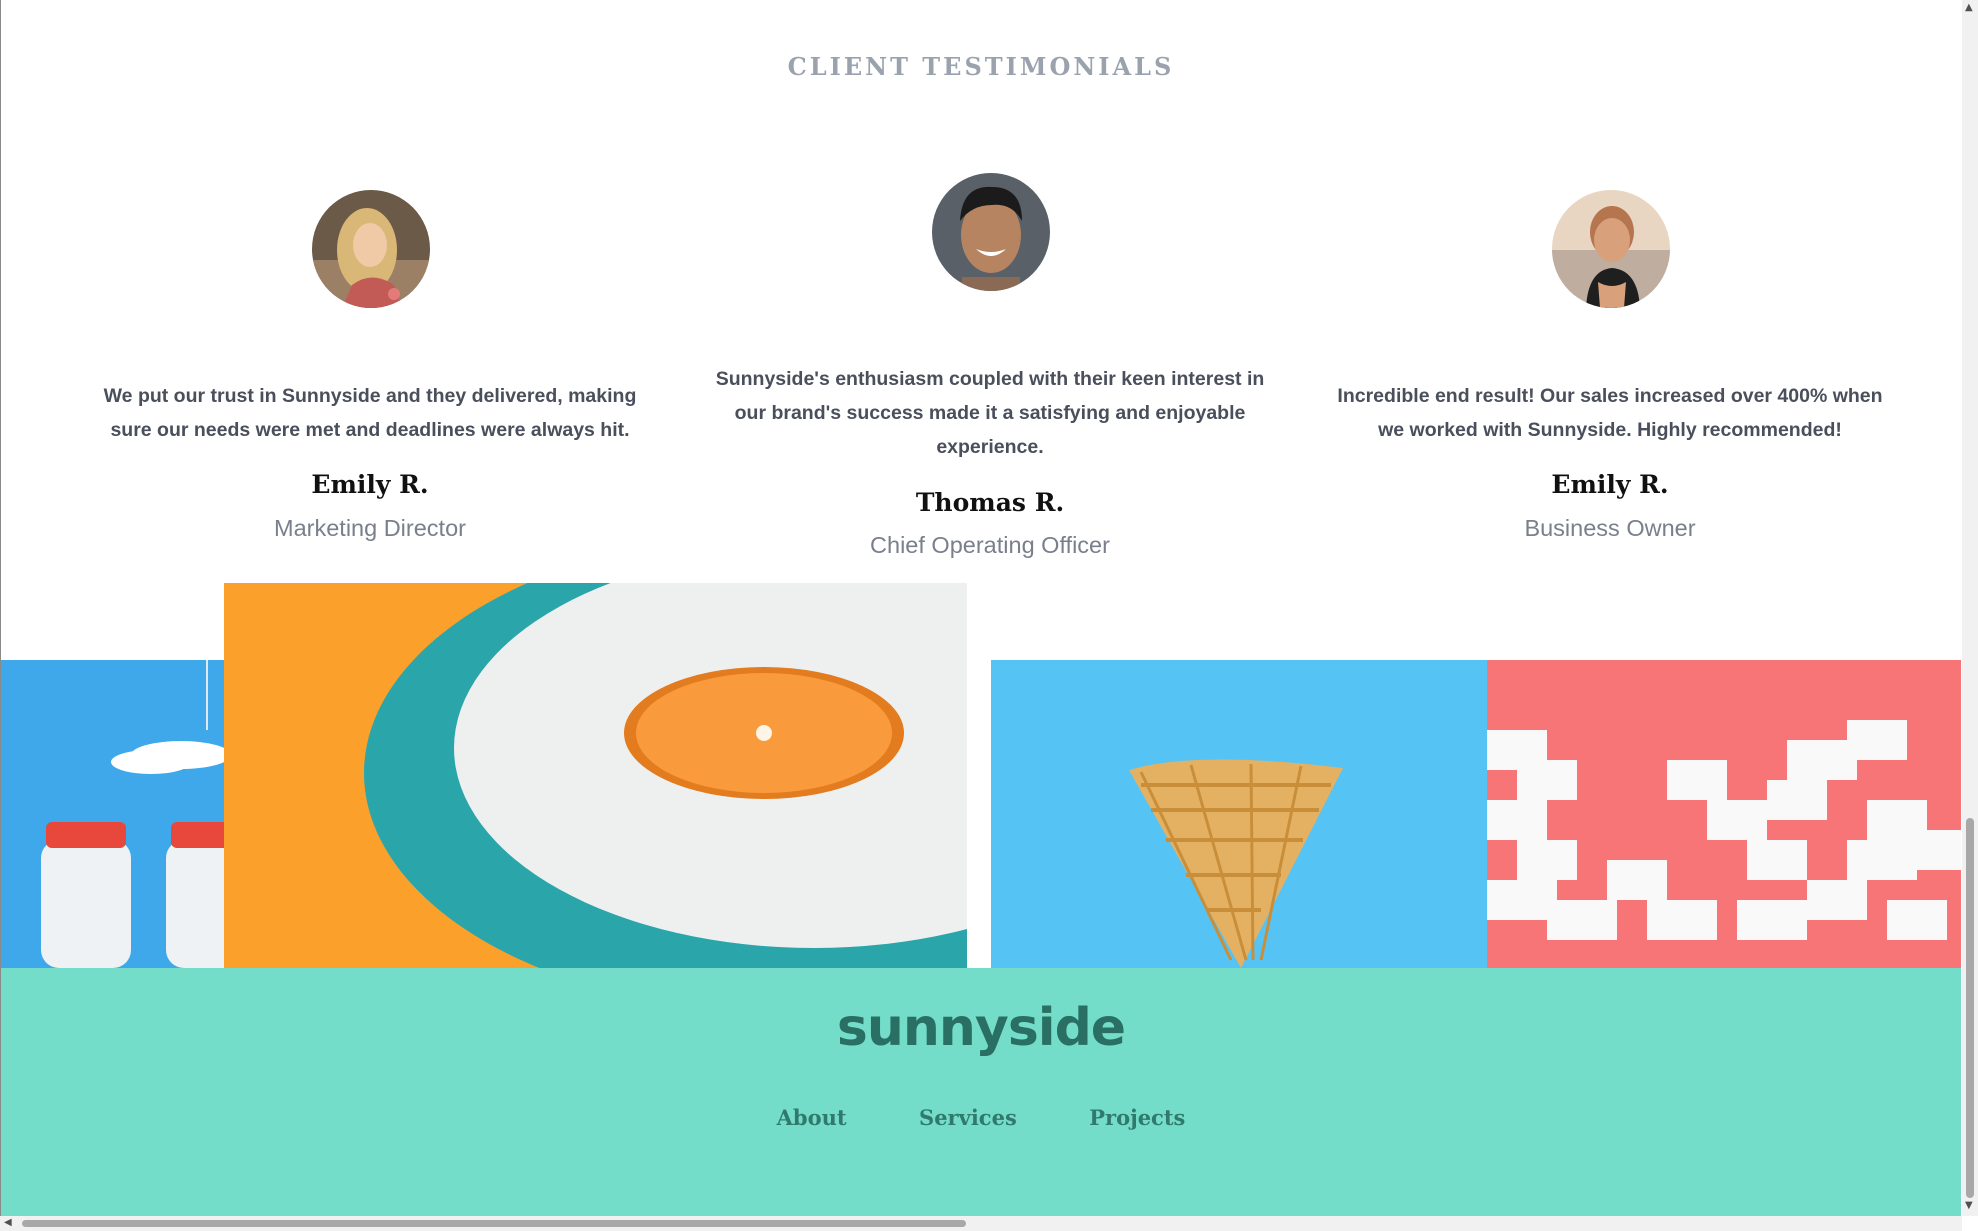 The height and width of the screenshot is (1231, 1978). I want to click on vertical-scrollbar: ▲ ▼, so click(1970, 608).